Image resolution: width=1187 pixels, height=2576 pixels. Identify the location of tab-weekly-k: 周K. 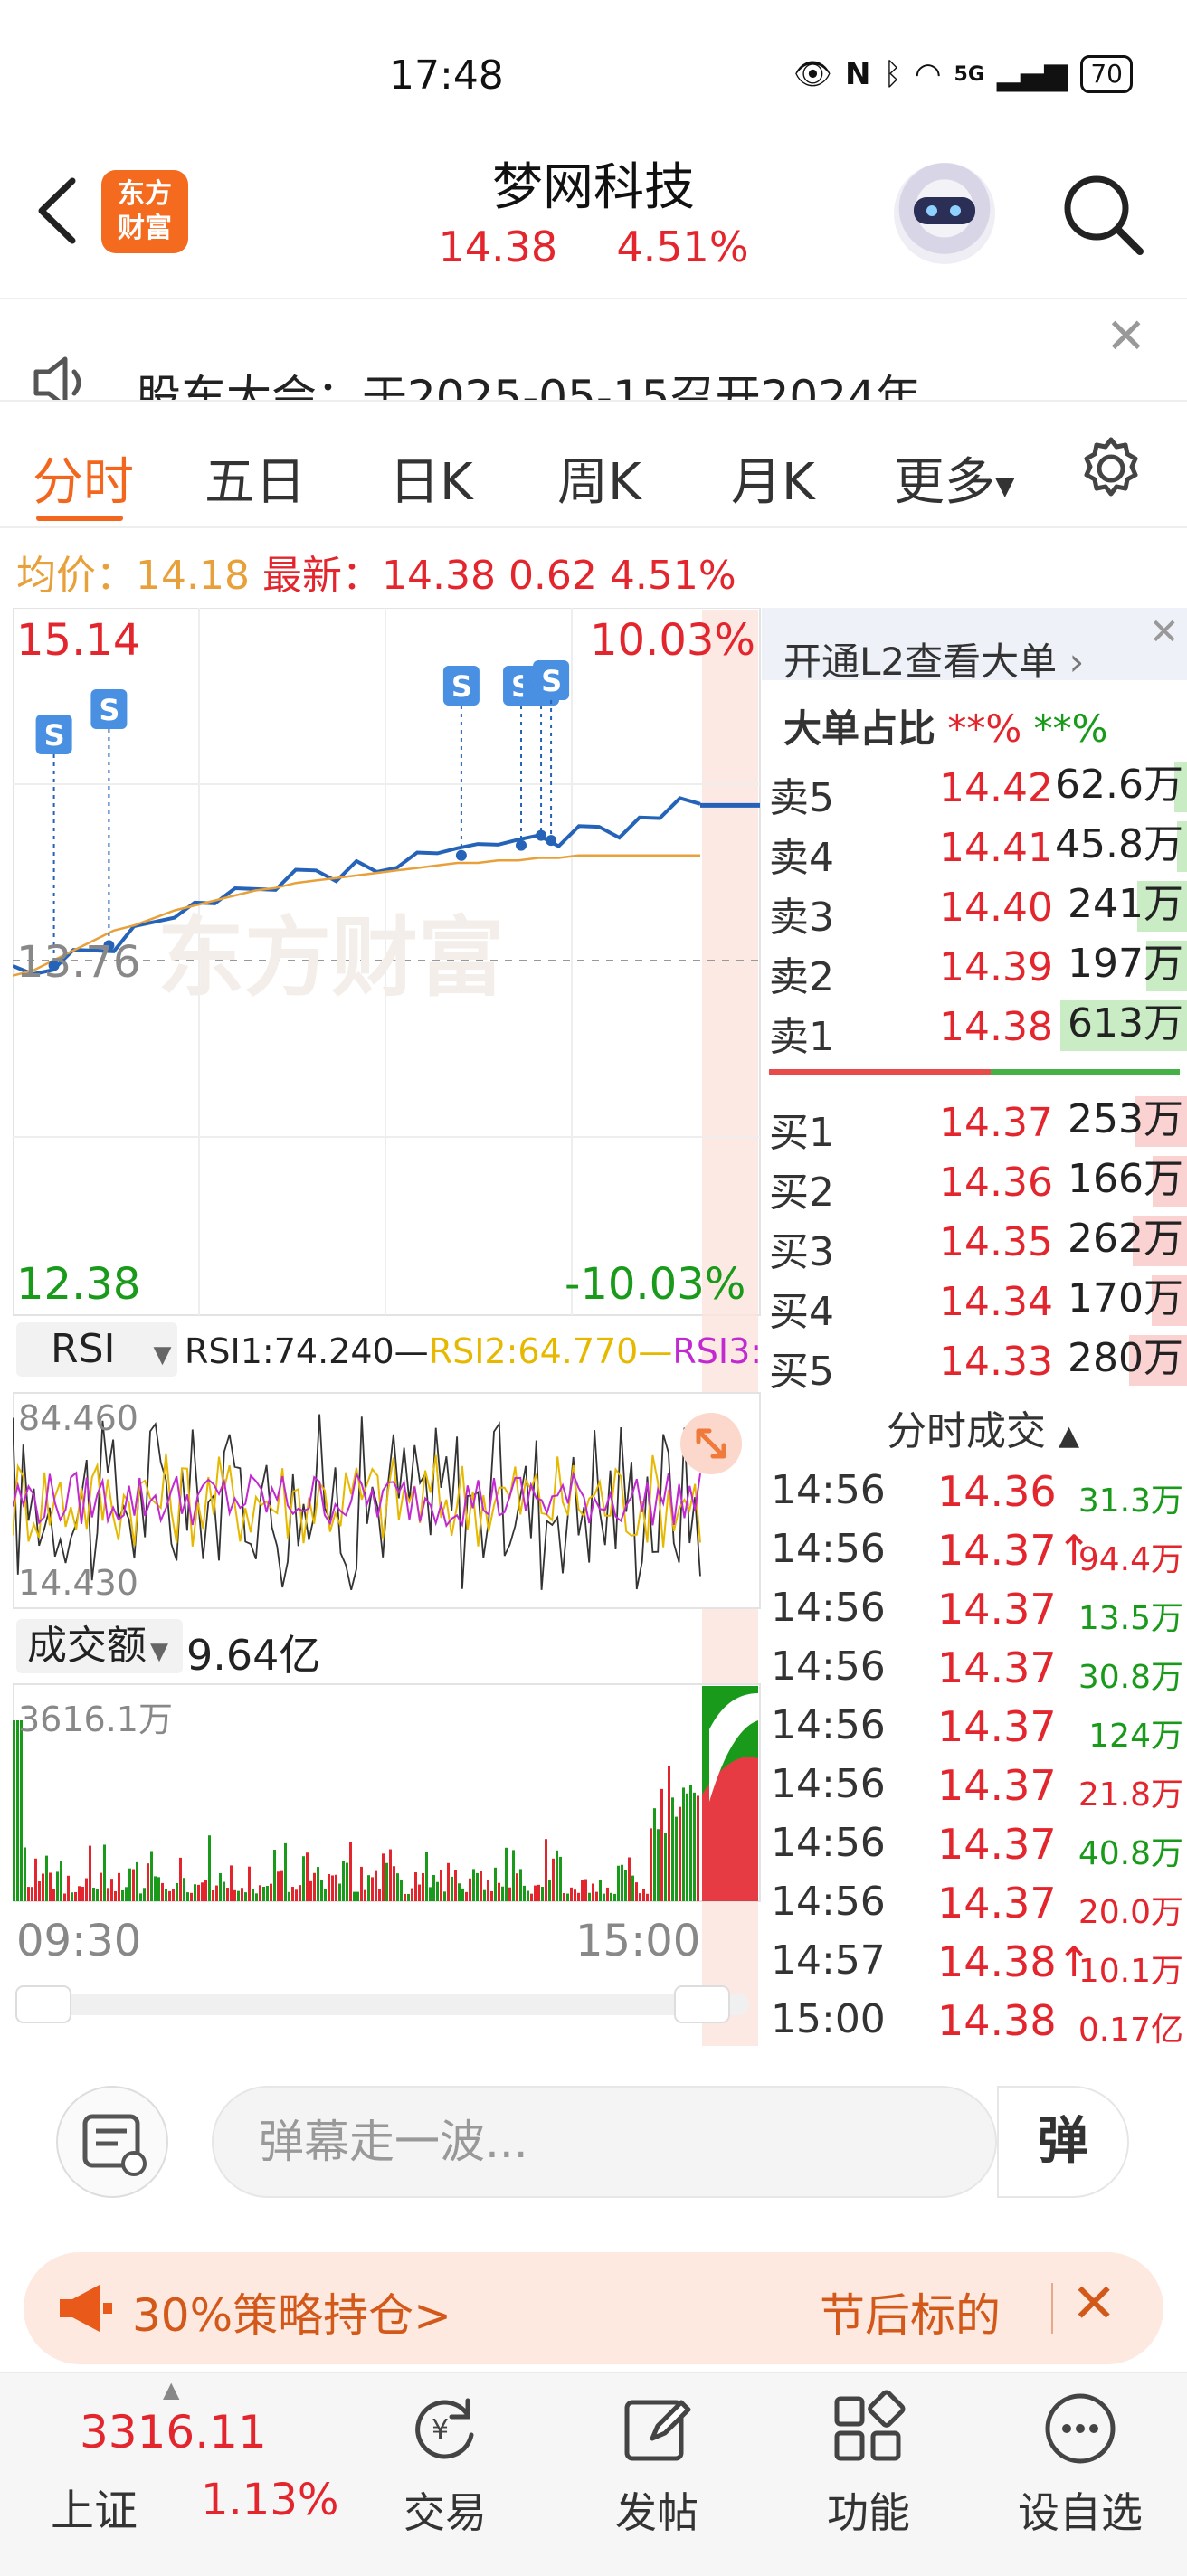
(599, 478).